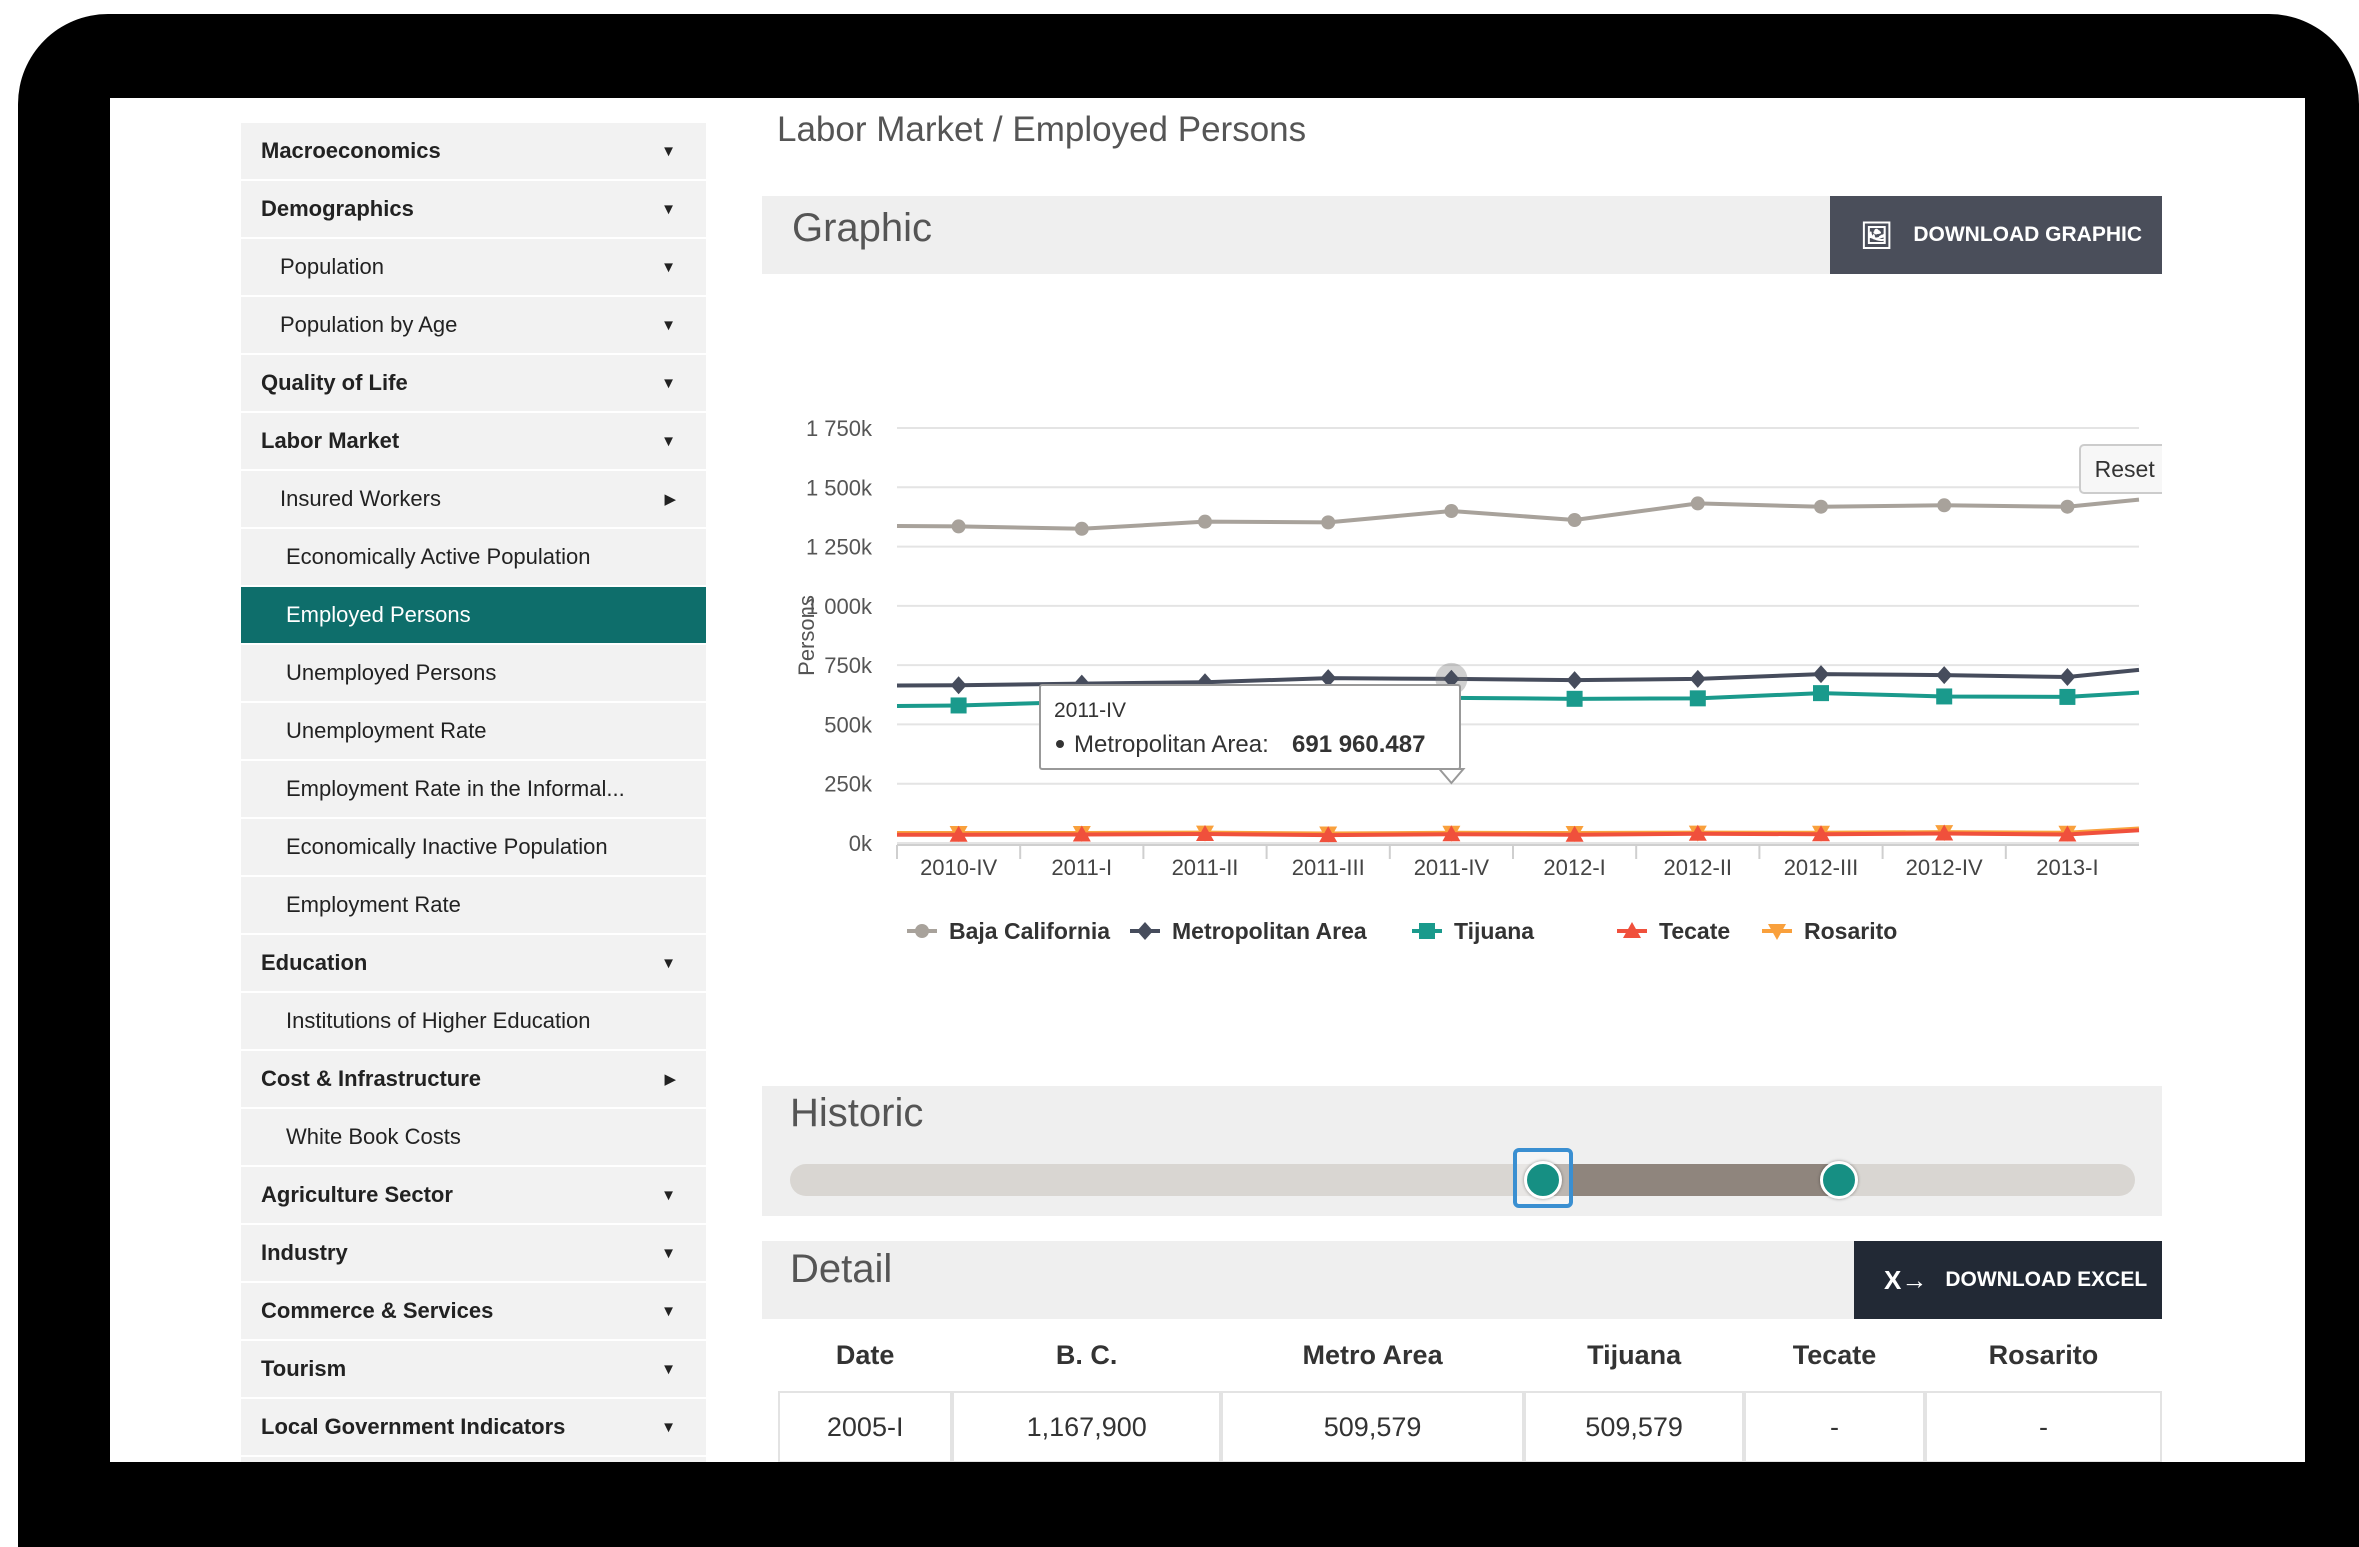 The image size is (2359, 1547). I want to click on download-graphic-button: 🖼 DOWNLOAD GRAPHIC, so click(1996, 235).